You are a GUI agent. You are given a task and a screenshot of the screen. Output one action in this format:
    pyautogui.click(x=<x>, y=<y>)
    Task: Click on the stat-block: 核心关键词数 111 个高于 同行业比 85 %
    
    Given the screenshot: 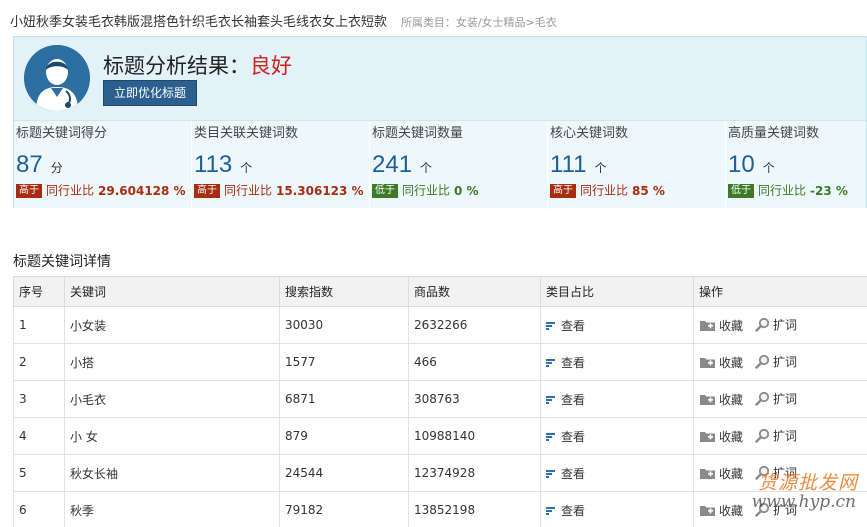 What is the action you would take?
    pyautogui.click(x=637, y=165)
    